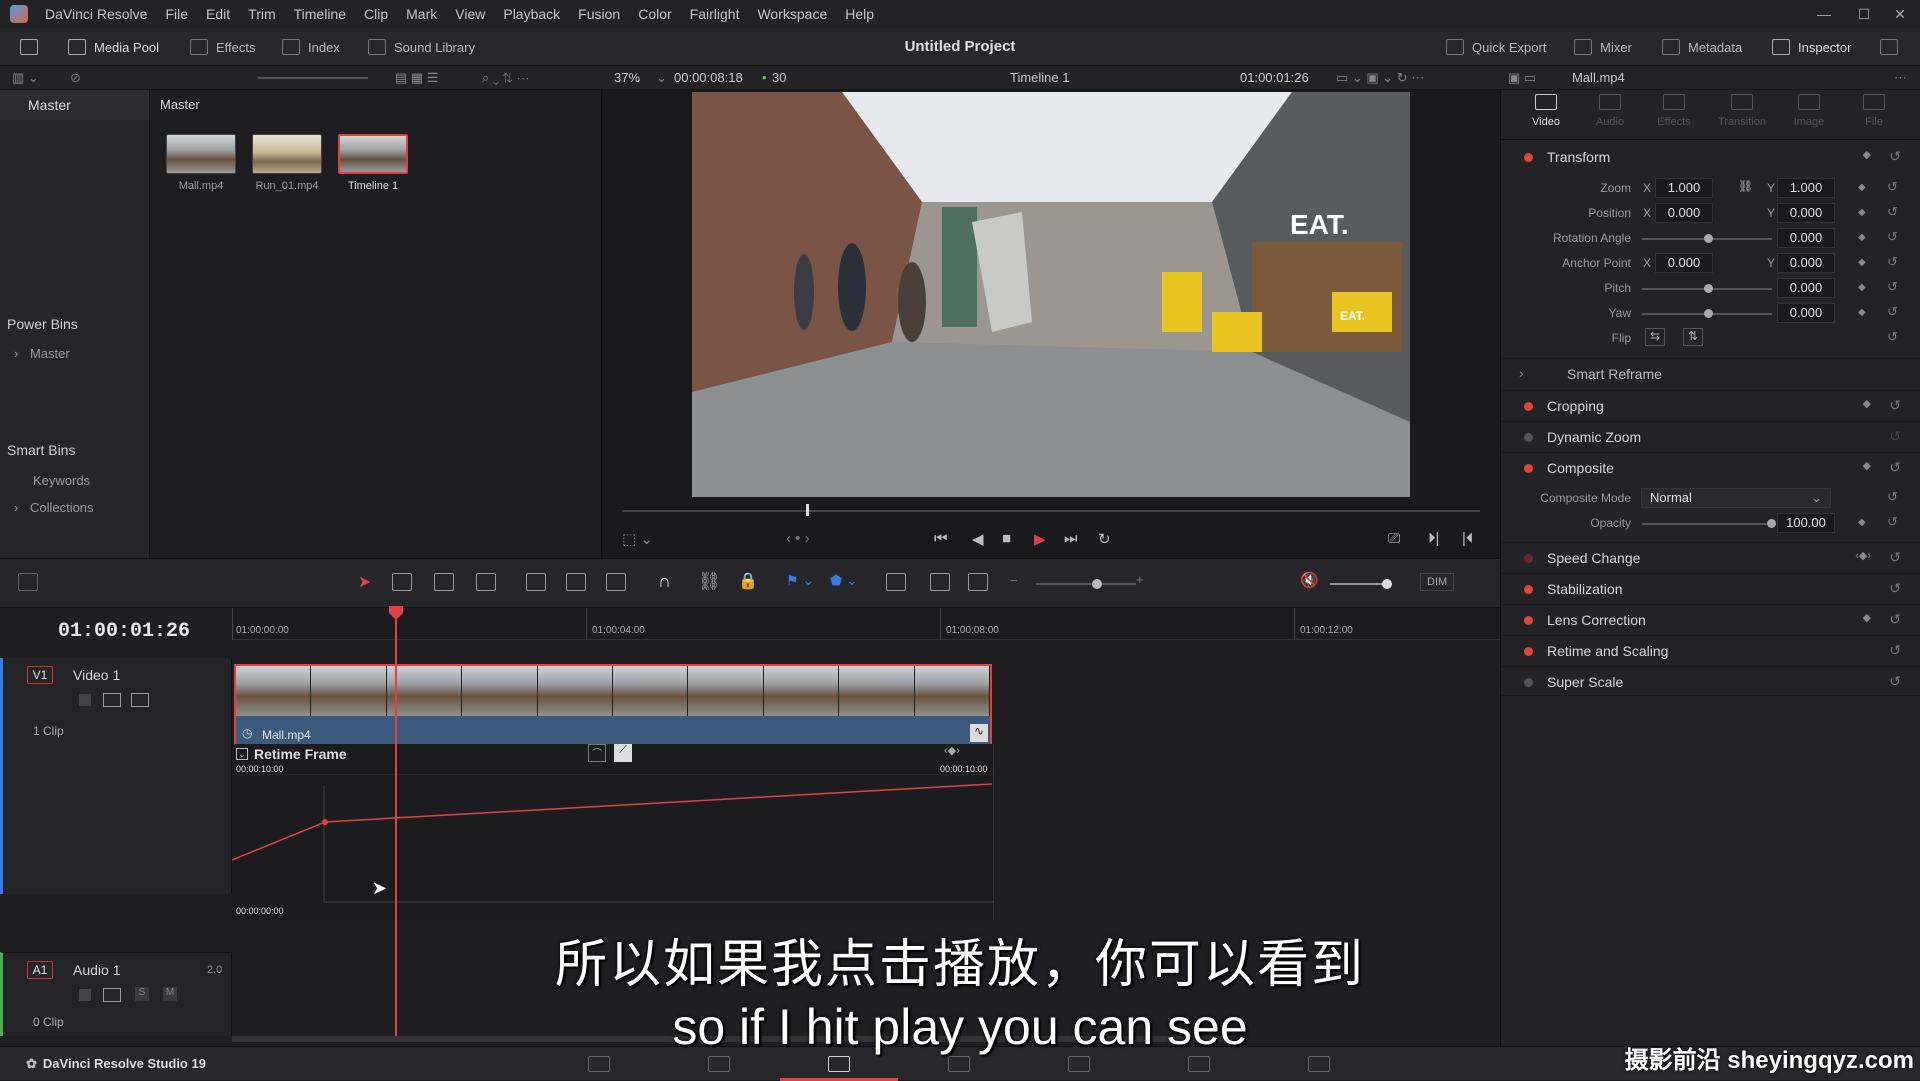 The image size is (1920, 1081). What do you see at coordinates (261, 14) in the screenshot?
I see `menu-trim: Trim` at bounding box center [261, 14].